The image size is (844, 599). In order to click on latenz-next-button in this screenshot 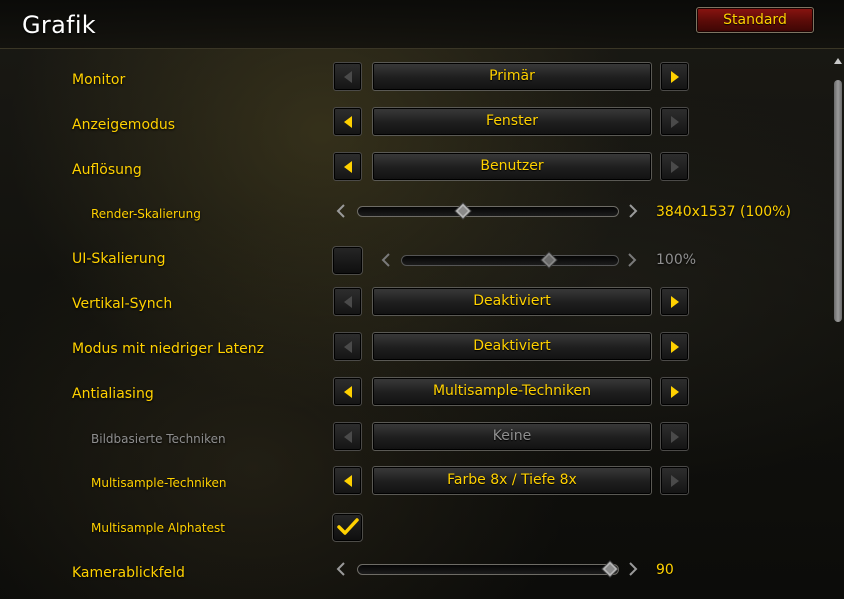, I will do `click(674, 346)`.